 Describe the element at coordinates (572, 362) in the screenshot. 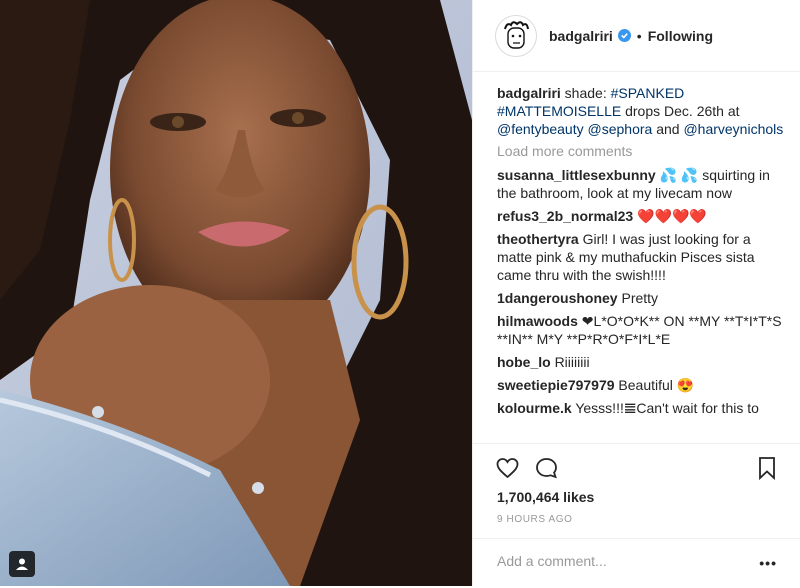

I see `comment-text: Riiiiiiii` at that location.